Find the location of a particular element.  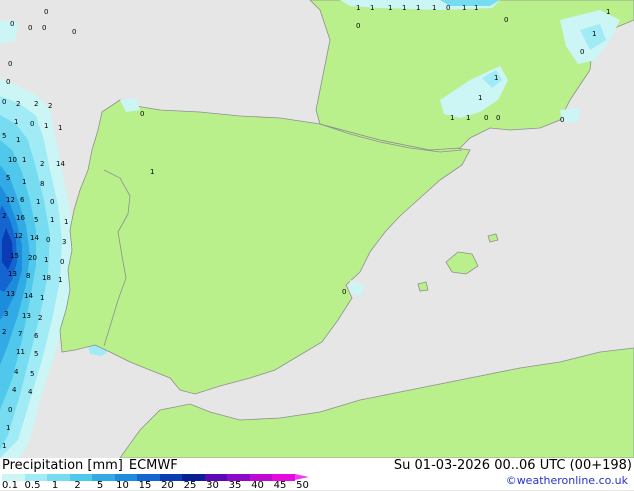

model-name: ECMWF is located at coordinates (153, 465).